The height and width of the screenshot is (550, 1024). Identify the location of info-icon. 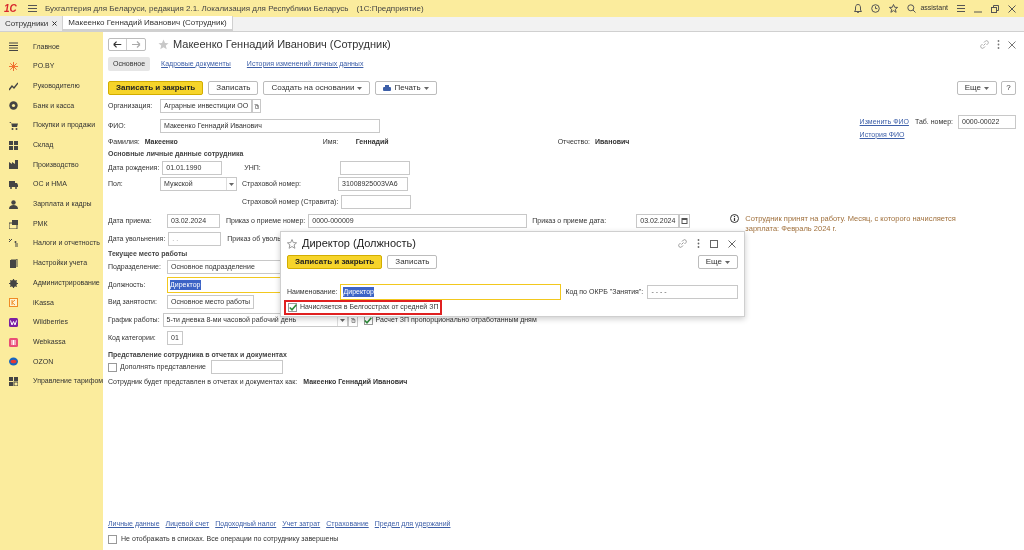
(735, 218).